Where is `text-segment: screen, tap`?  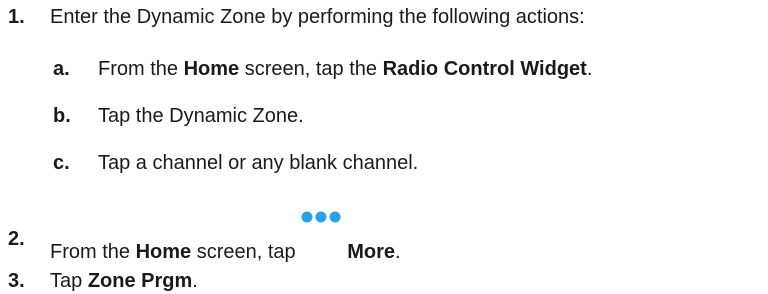 text-segment: screen, tap is located at coordinates (246, 252).